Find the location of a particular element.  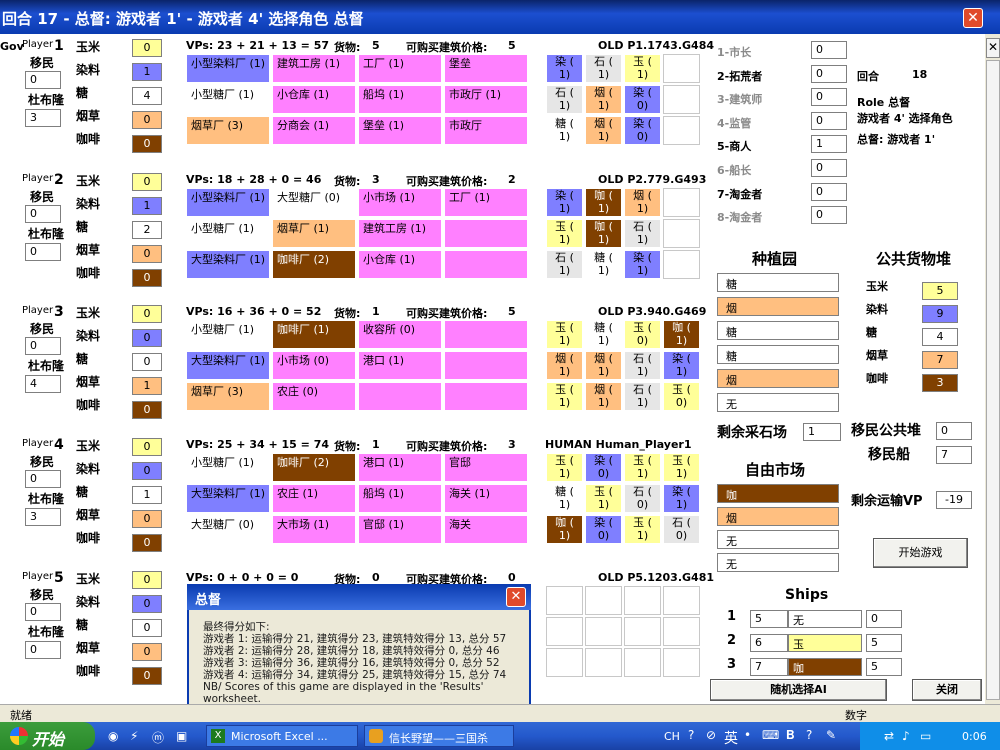

random-ai-button: 随机选择AI is located at coordinates (798, 690).